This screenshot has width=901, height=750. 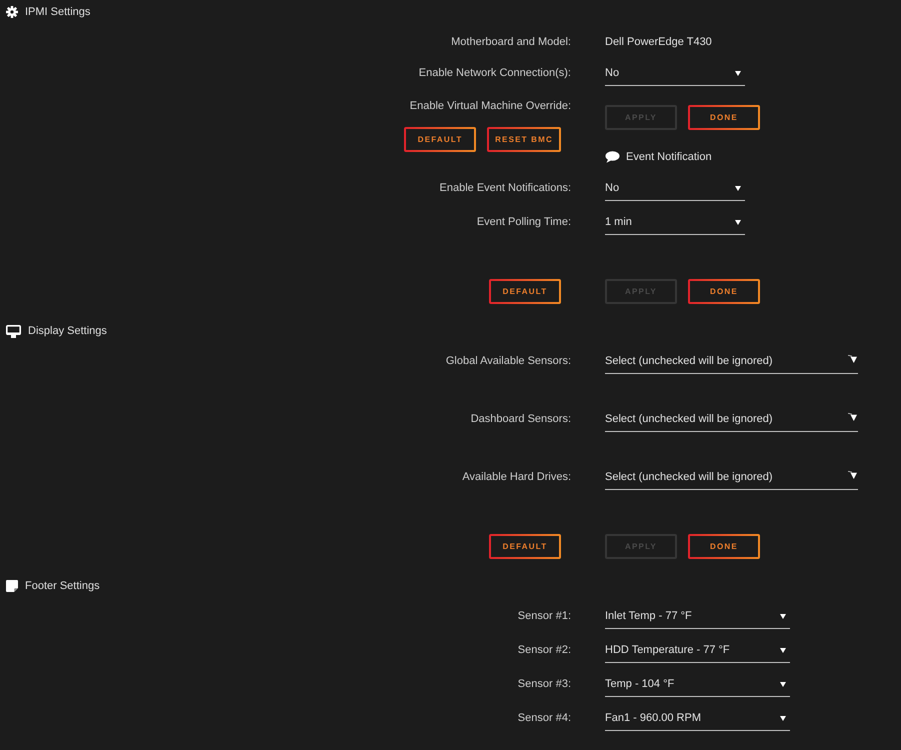 I want to click on monitor-icon, so click(x=13, y=331).